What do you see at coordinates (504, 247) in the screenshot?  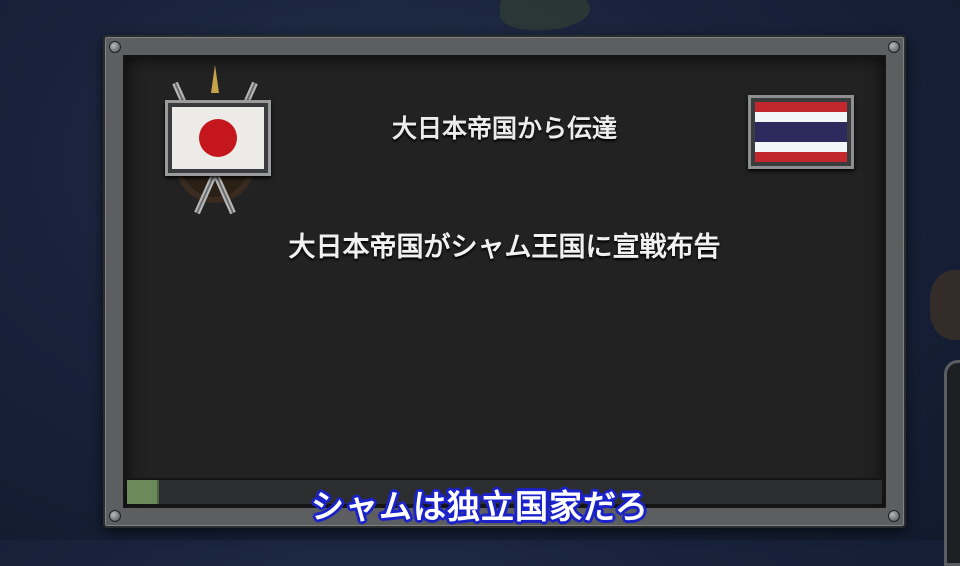 I see `dialog-message: 大日本帝国がシャム王国に宣戦布告` at bounding box center [504, 247].